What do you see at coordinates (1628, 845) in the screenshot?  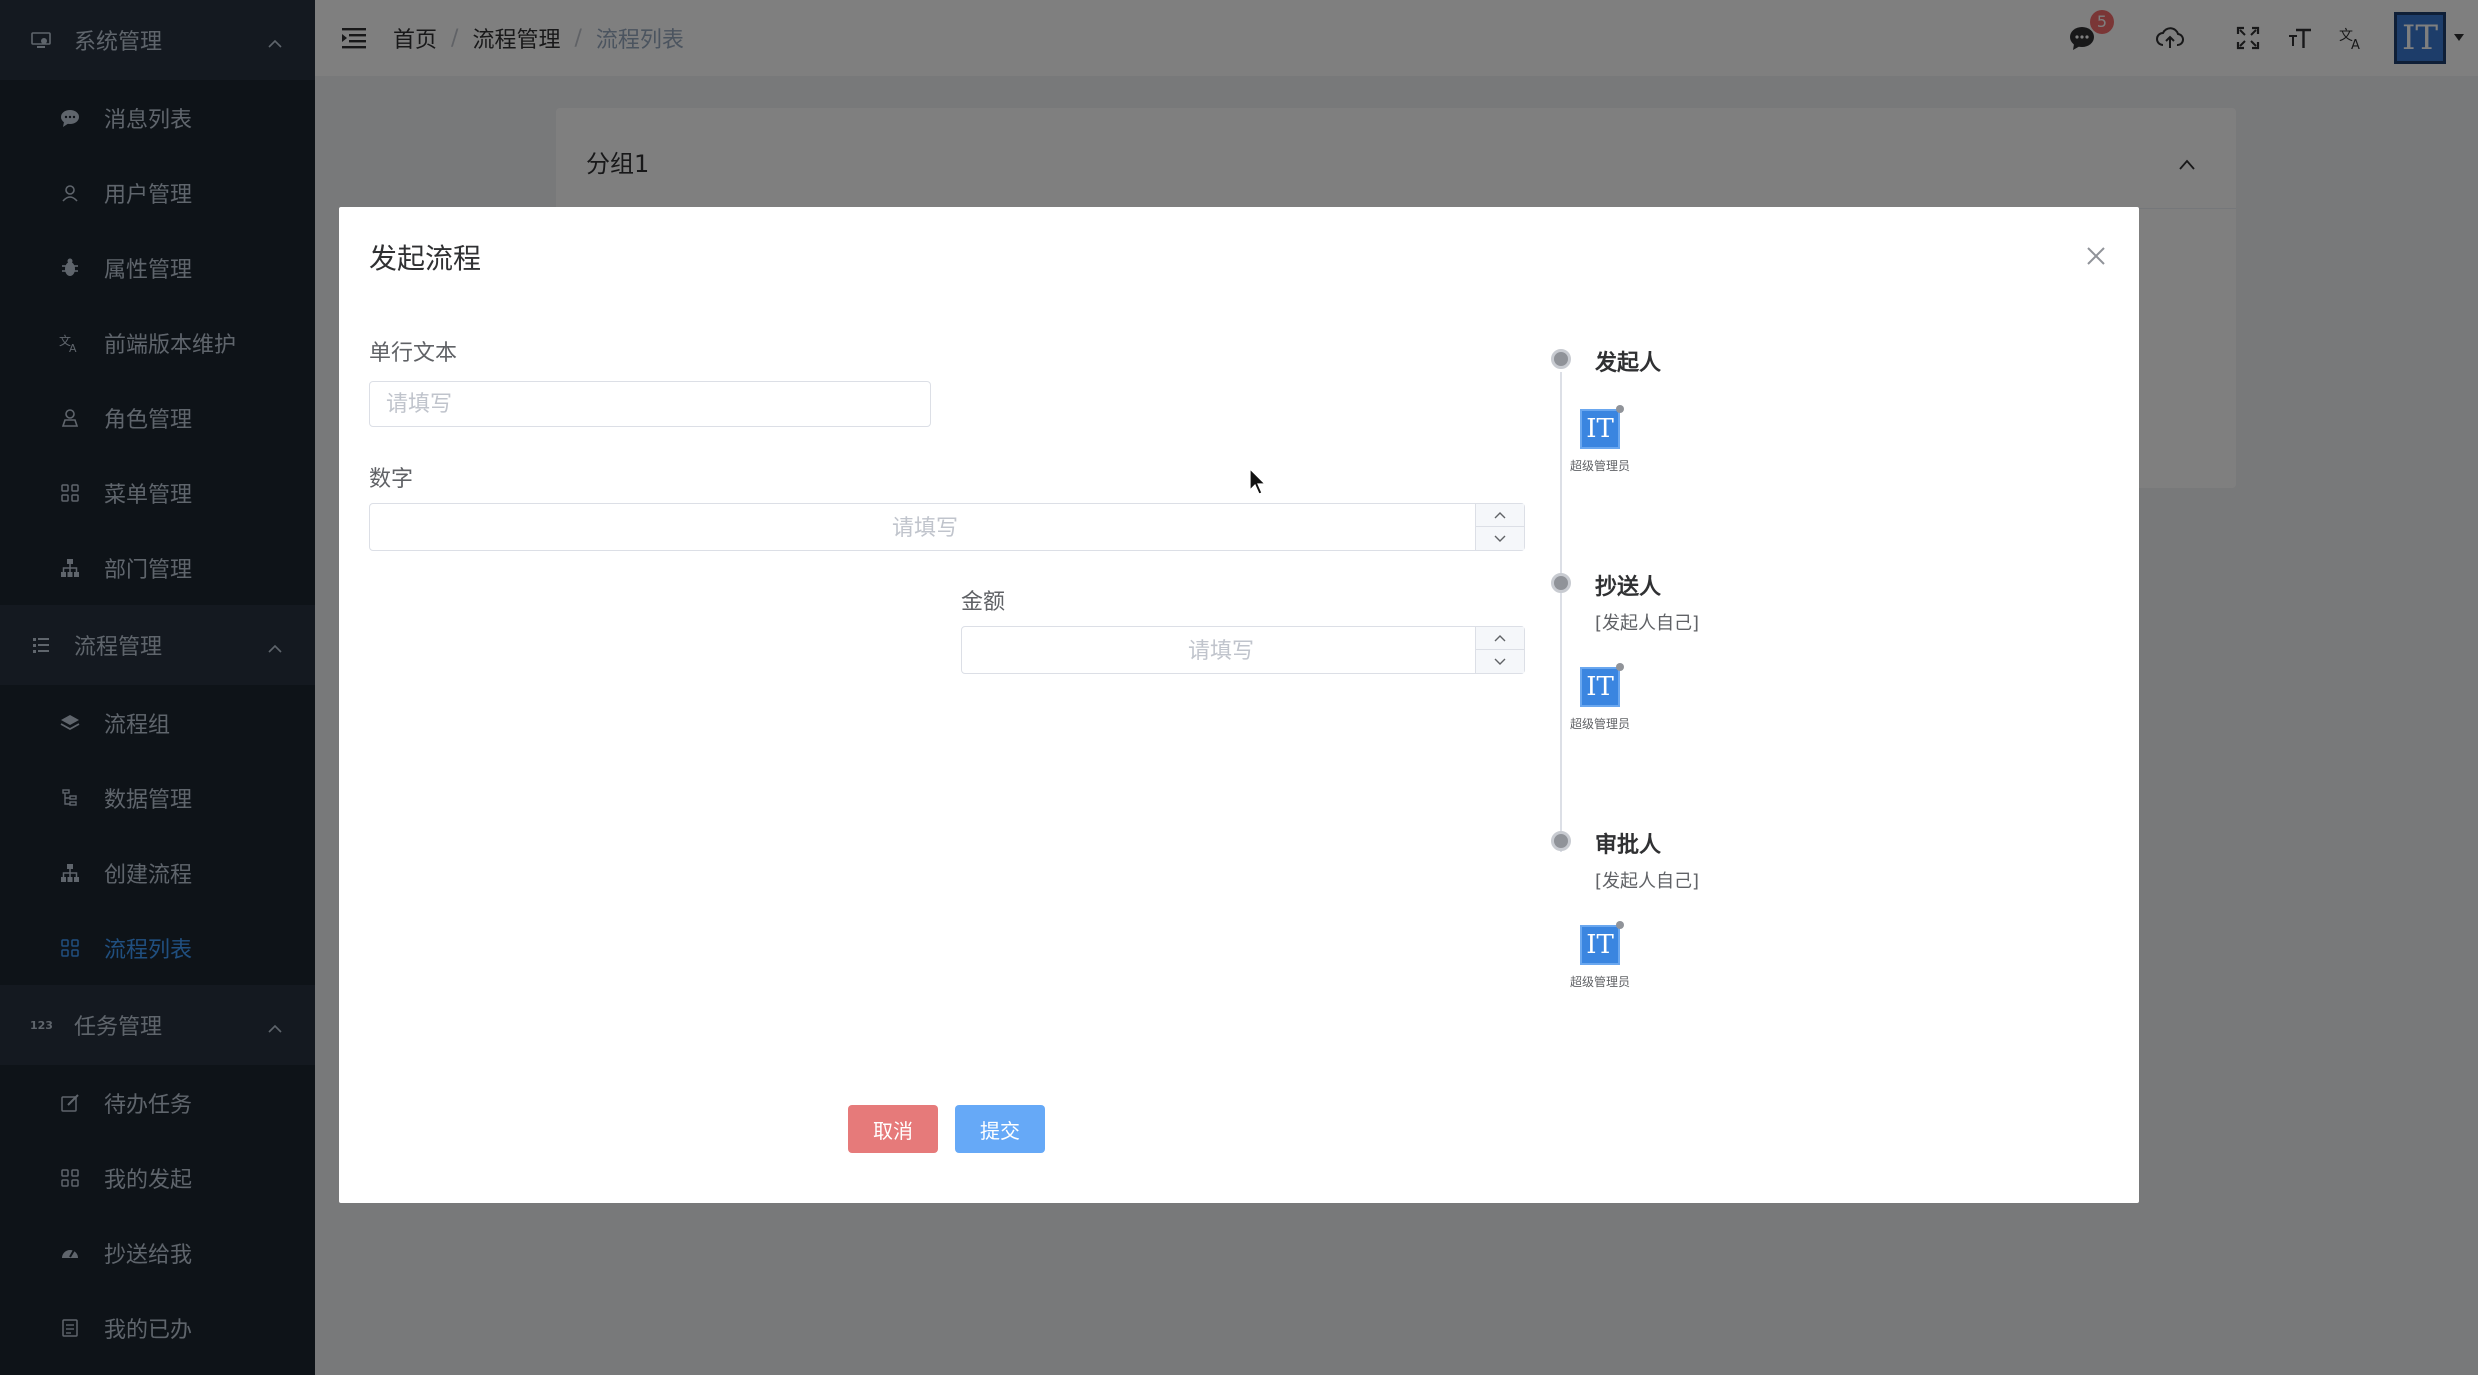 I see `timeline-node-title: 审批人` at bounding box center [1628, 845].